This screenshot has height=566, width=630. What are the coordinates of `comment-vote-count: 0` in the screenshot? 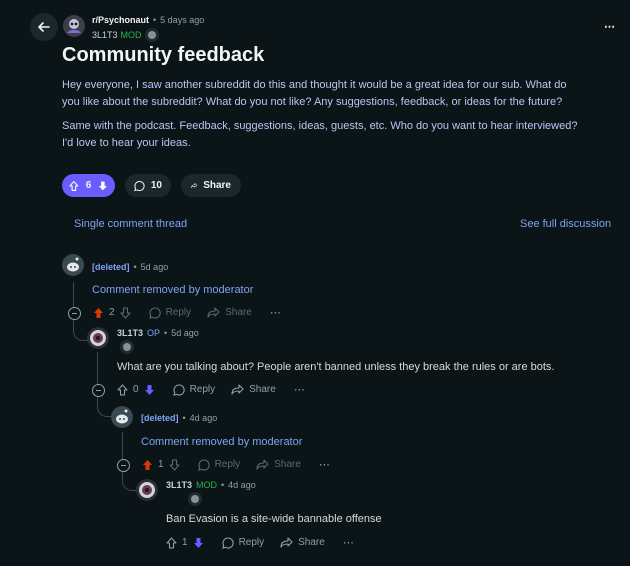 It's located at (136, 389).